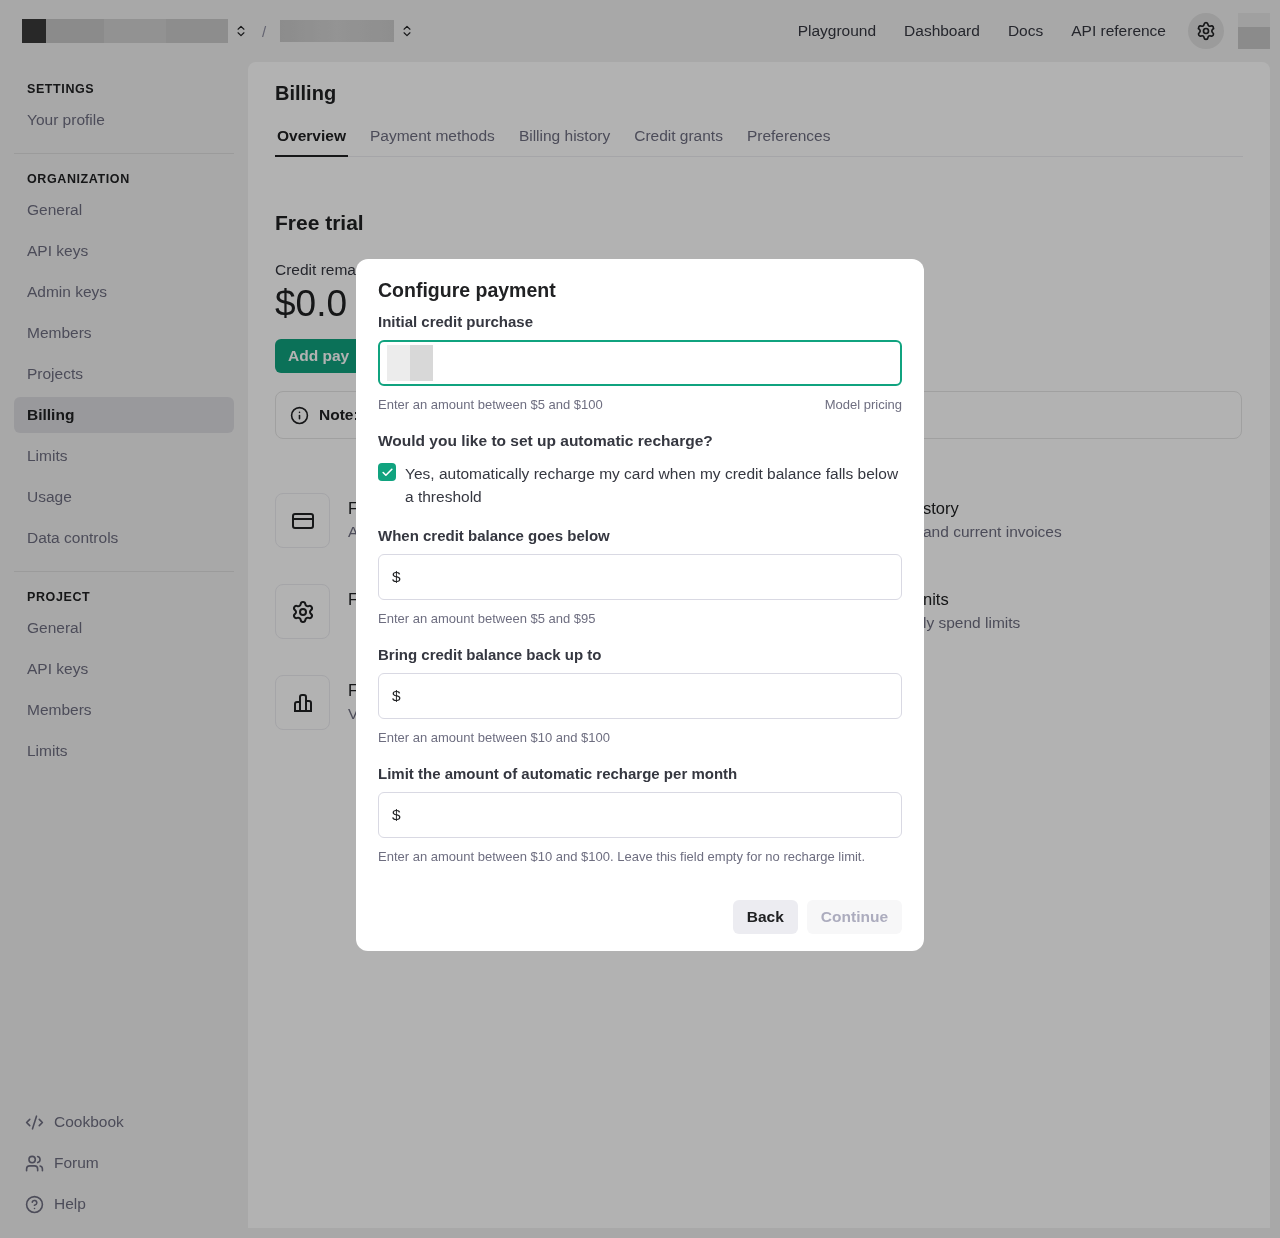 This screenshot has width=1280, height=1238. What do you see at coordinates (942, 31) in the screenshot?
I see `nav-link: Dashboard` at bounding box center [942, 31].